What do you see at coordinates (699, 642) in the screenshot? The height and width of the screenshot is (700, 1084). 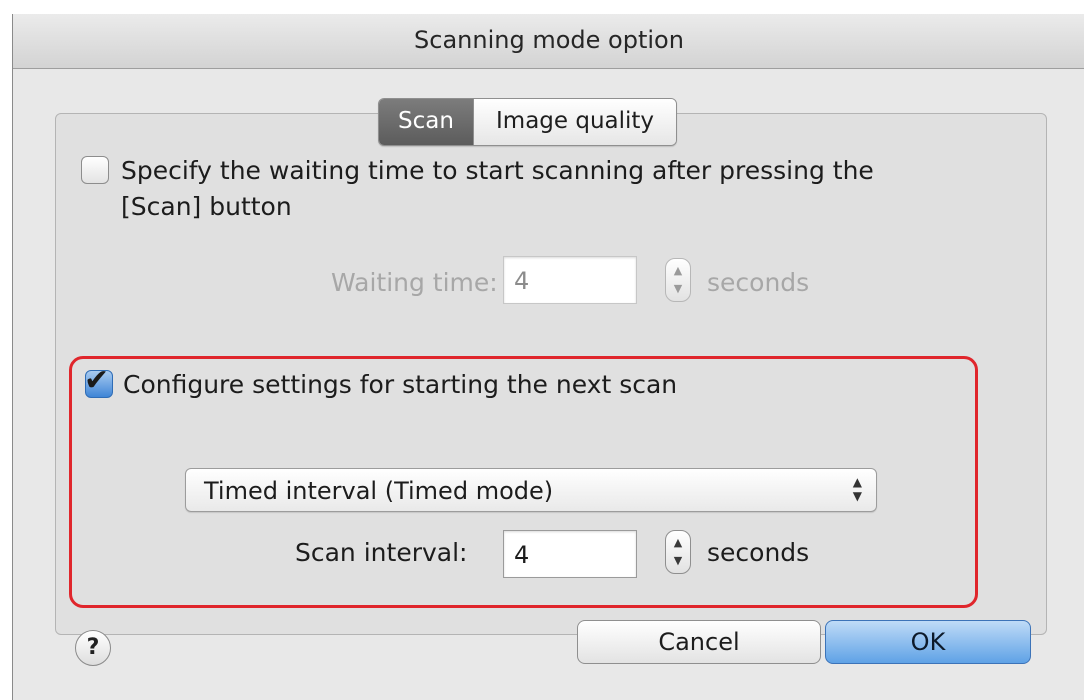 I see `cancel-button: Cancel` at bounding box center [699, 642].